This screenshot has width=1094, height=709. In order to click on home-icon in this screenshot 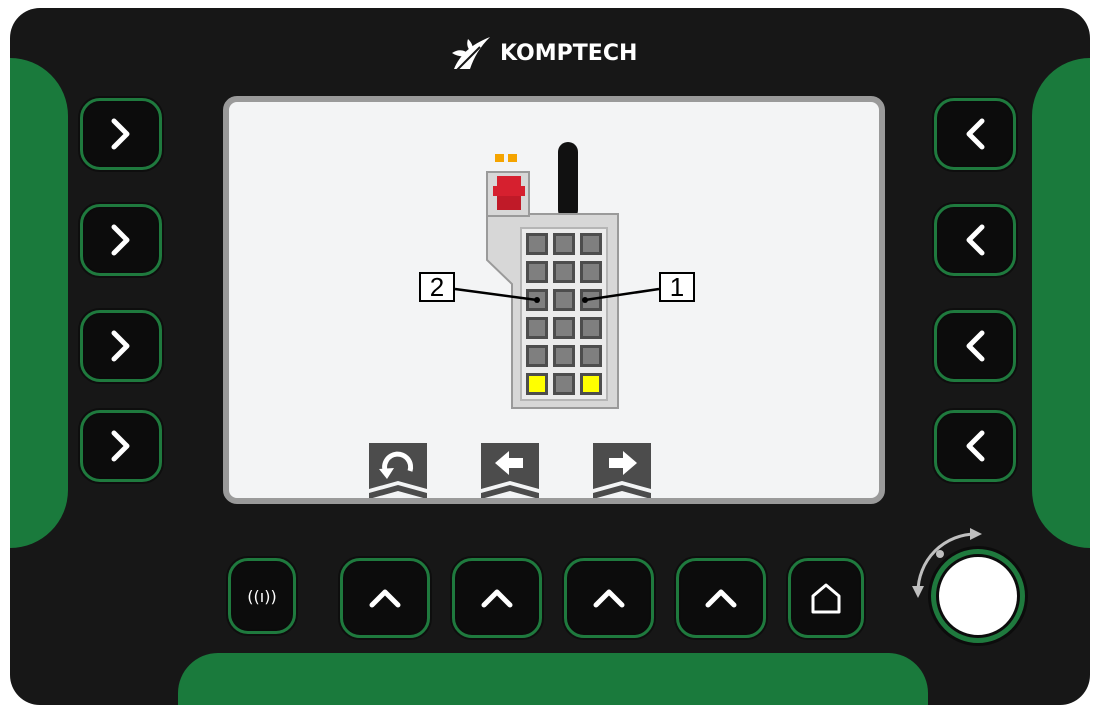, I will do `click(826, 598)`.